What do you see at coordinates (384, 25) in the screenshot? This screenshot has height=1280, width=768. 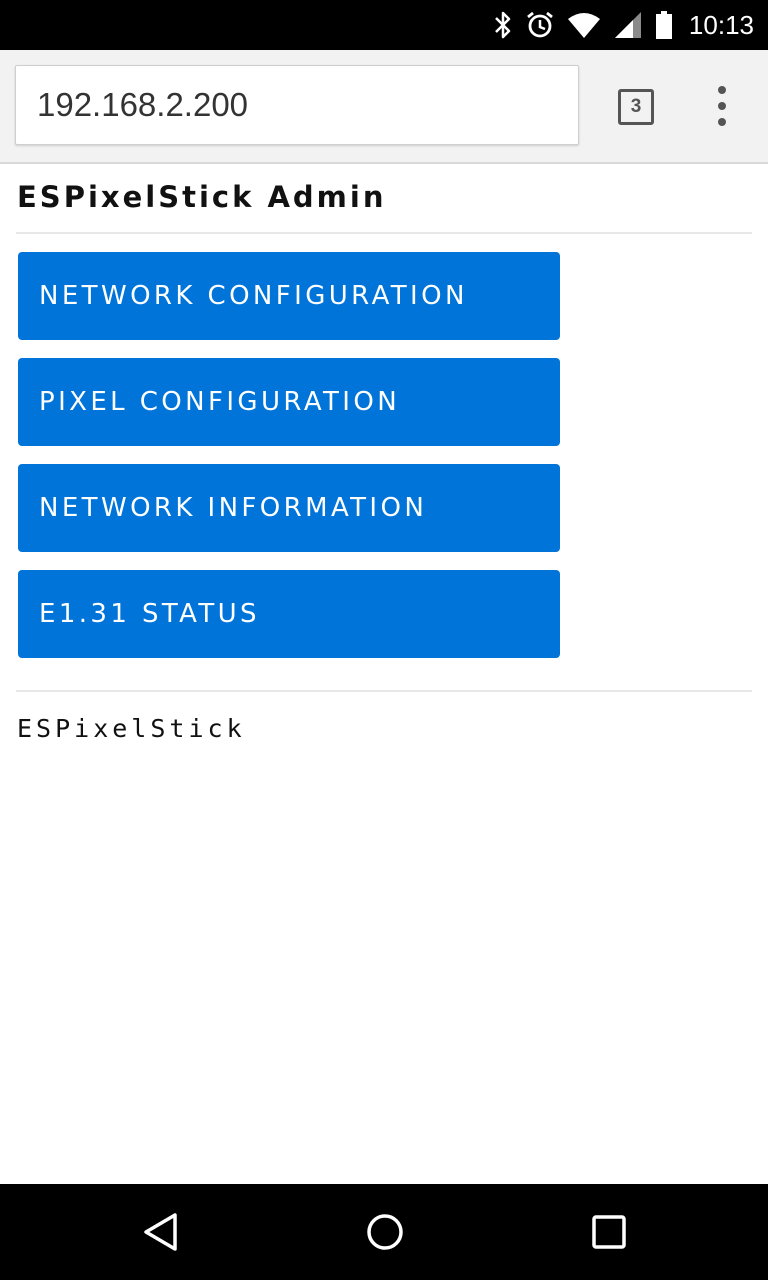 I see `status-bar: 10:13` at bounding box center [384, 25].